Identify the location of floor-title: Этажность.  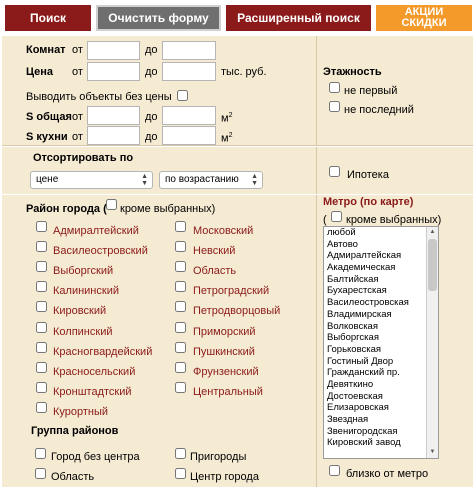
(352, 72).